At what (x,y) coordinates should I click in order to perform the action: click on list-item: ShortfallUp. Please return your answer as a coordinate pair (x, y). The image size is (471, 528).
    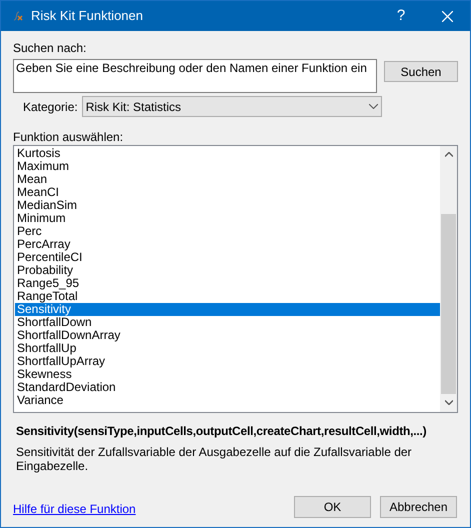
    Looking at the image, I should click on (227, 348).